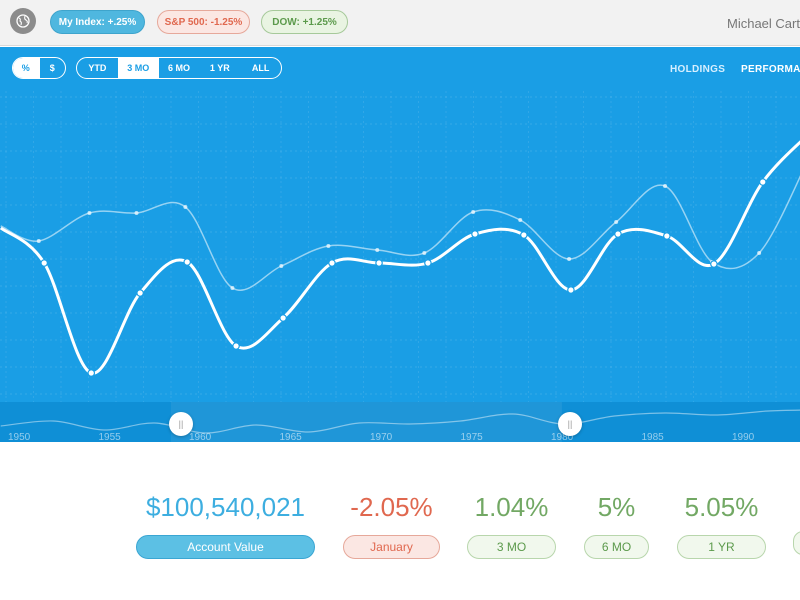  I want to click on x-tick-label: 1965, so click(291, 437).